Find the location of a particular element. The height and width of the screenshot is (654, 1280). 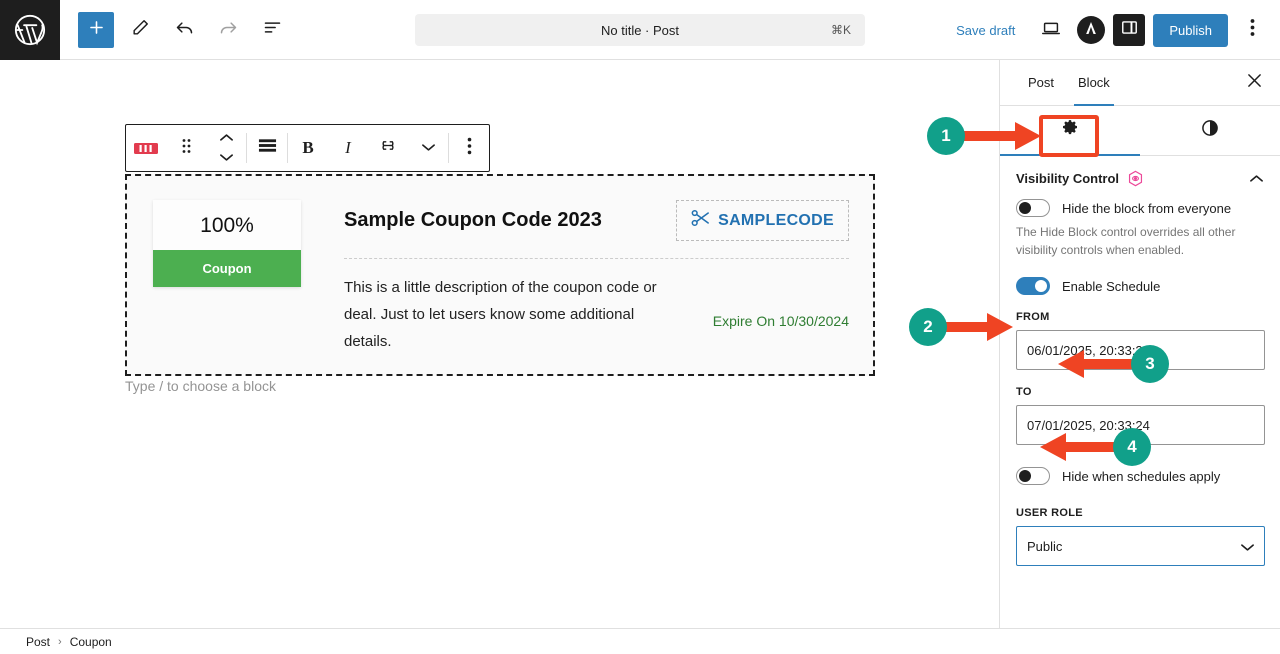

drag-block-handle is located at coordinates (186, 148).